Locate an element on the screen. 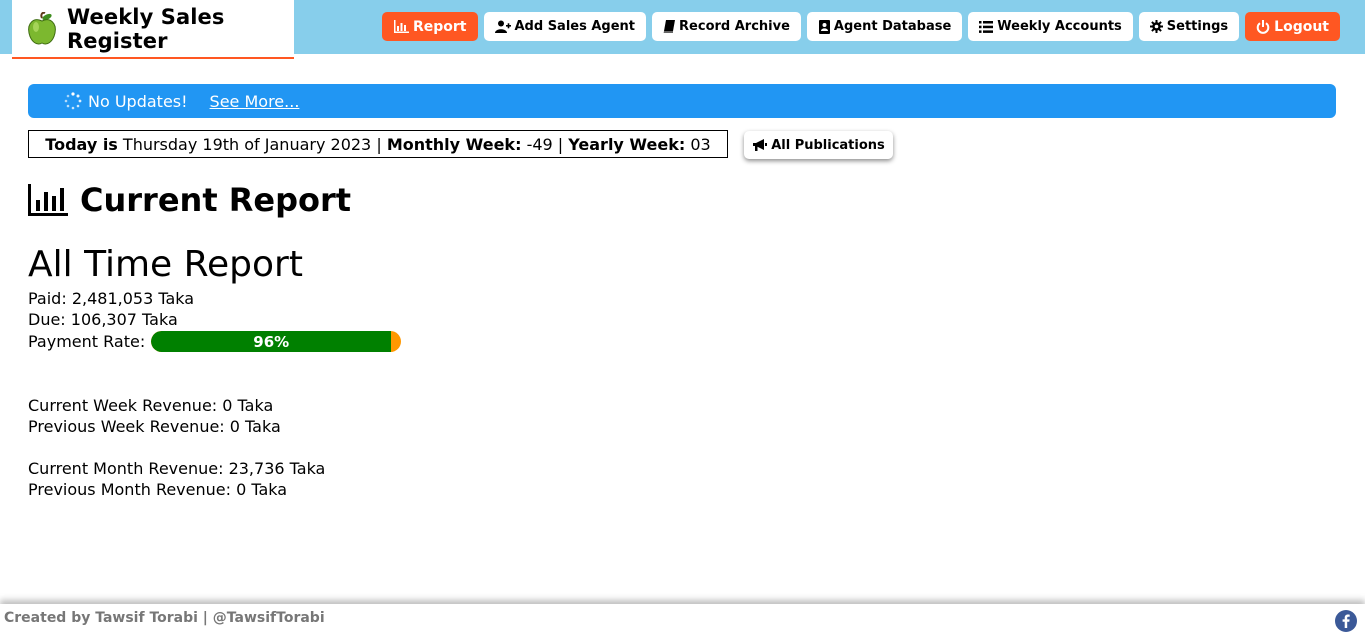 The image size is (1365, 634). previous-week-revenue: Previous Week Revenue: 0 Taka is located at coordinates (154, 426).